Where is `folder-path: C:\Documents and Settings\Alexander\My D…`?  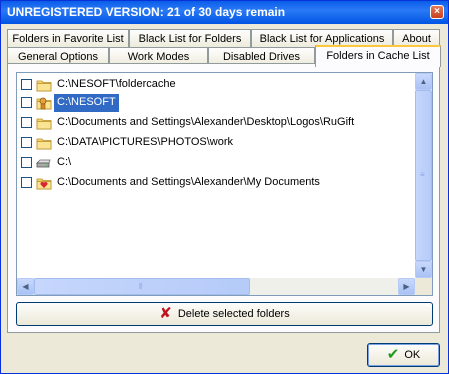 folder-path: C:\Documents and Settings\Alexander\My D… is located at coordinates (188, 182).